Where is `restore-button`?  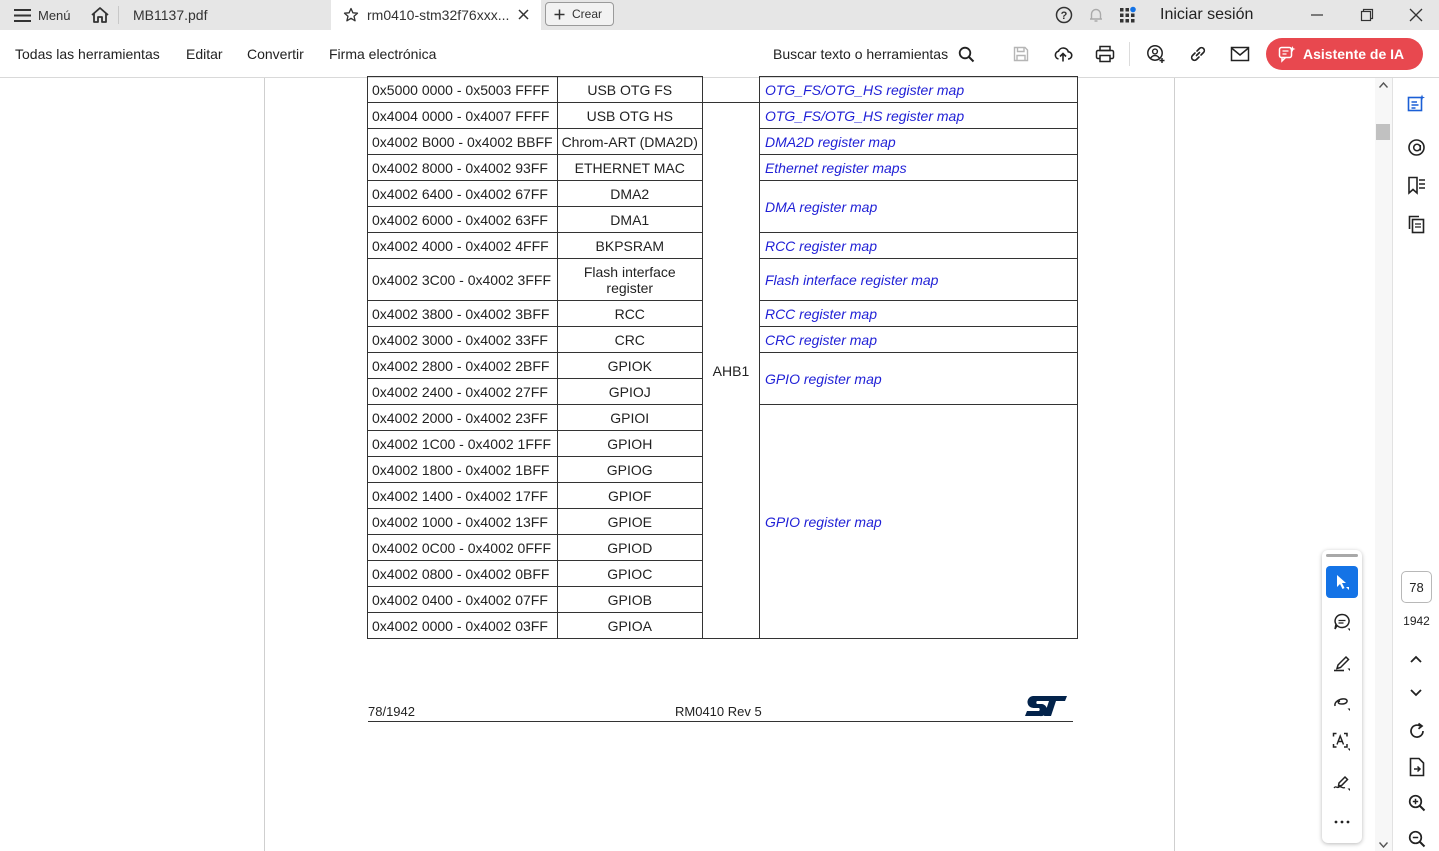 restore-button is located at coordinates (1367, 15).